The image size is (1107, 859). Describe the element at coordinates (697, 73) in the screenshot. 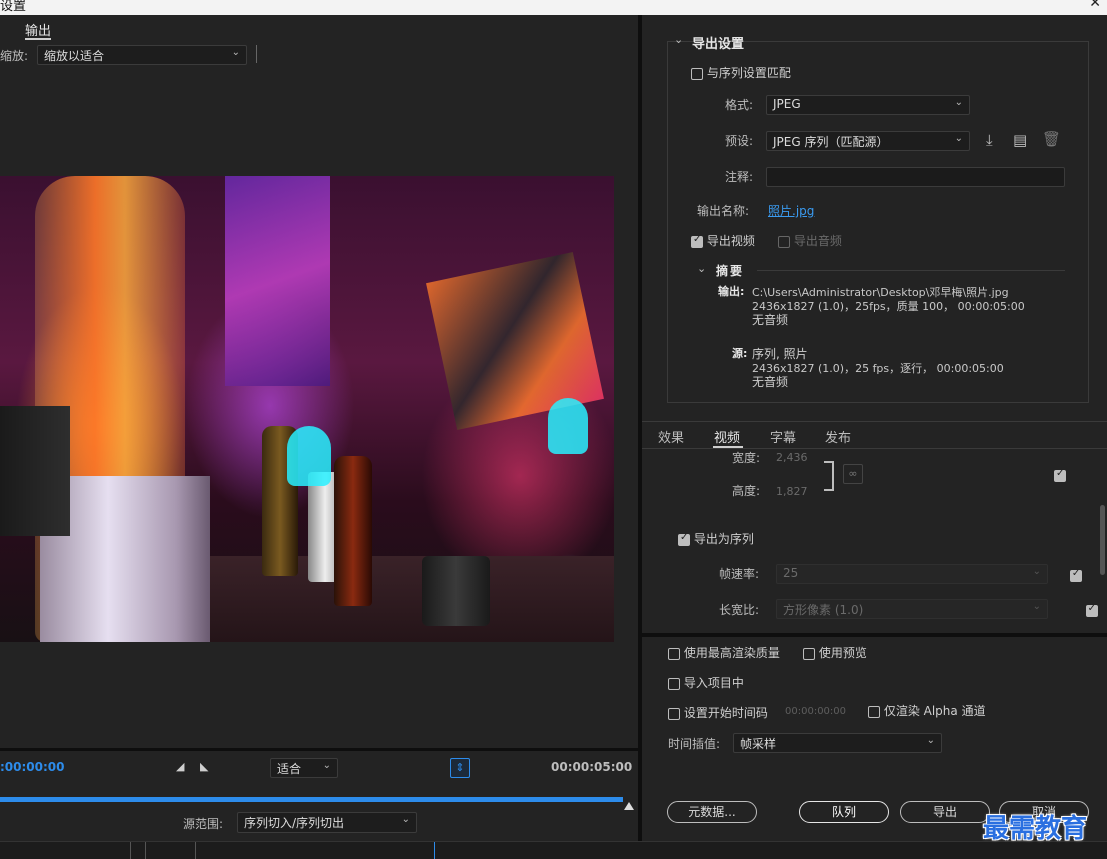

I see `match-sequence-checkbox` at that location.